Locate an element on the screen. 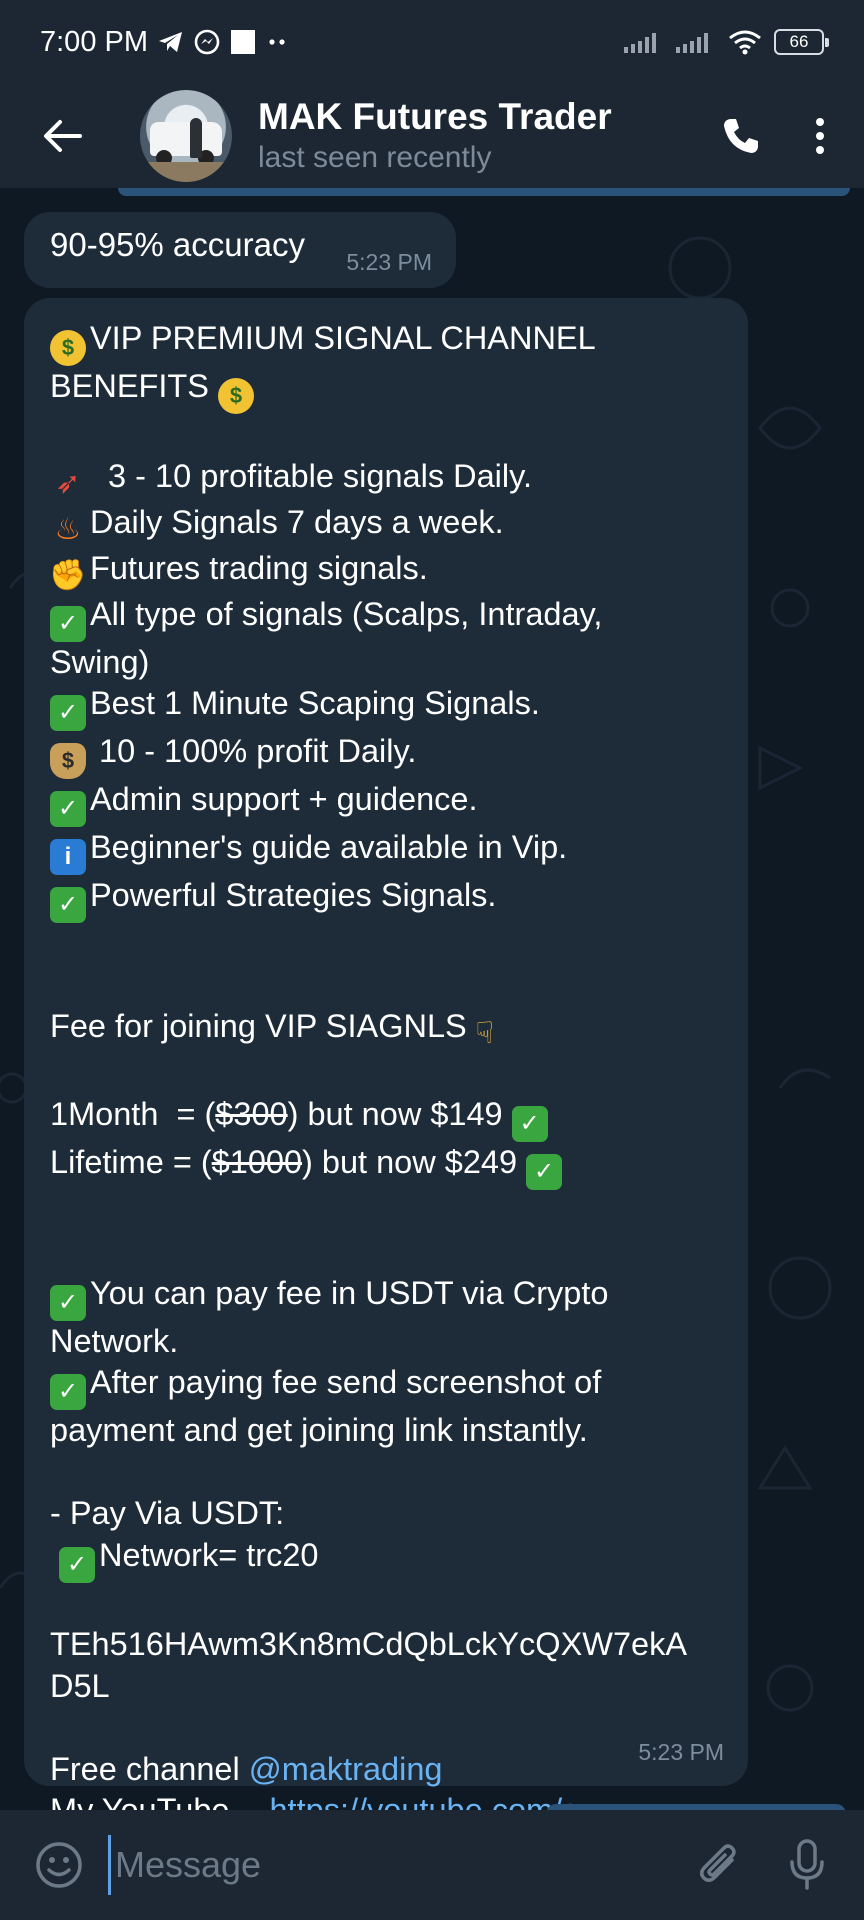  mic-button is located at coordinates (807, 1865).